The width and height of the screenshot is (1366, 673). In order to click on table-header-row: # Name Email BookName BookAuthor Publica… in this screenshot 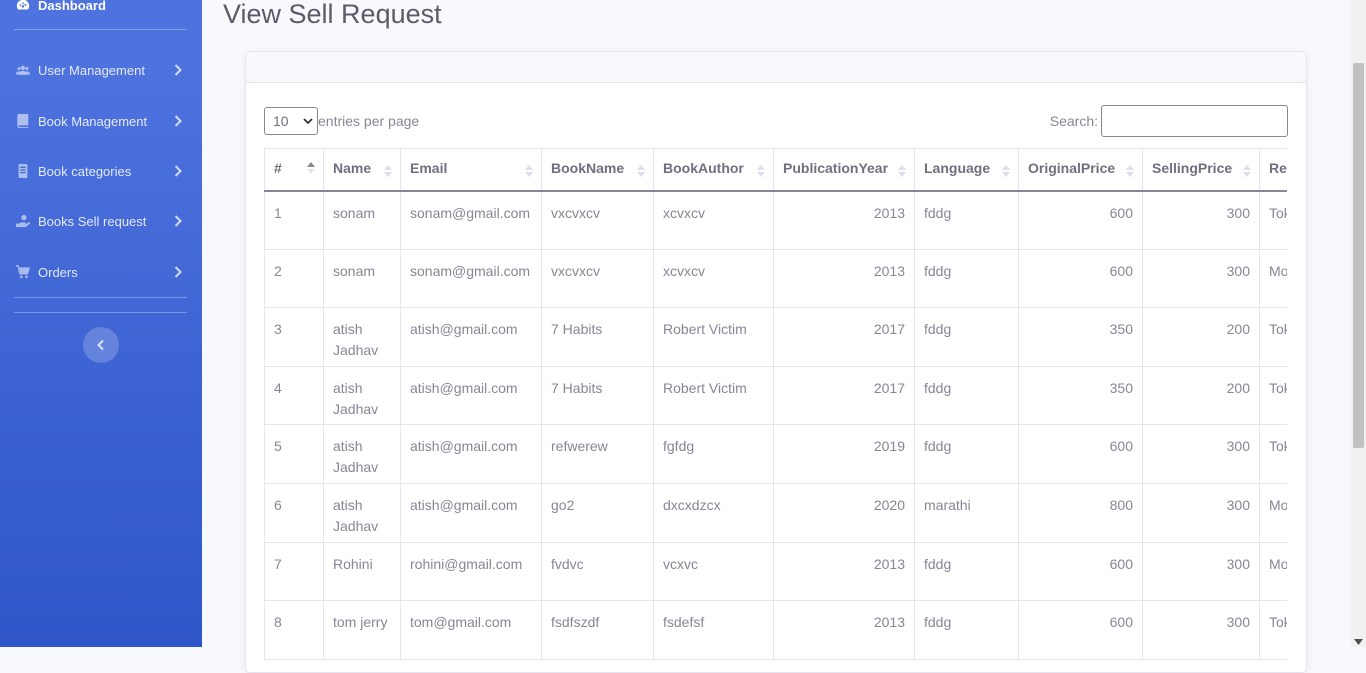, I will do `click(775, 170)`.